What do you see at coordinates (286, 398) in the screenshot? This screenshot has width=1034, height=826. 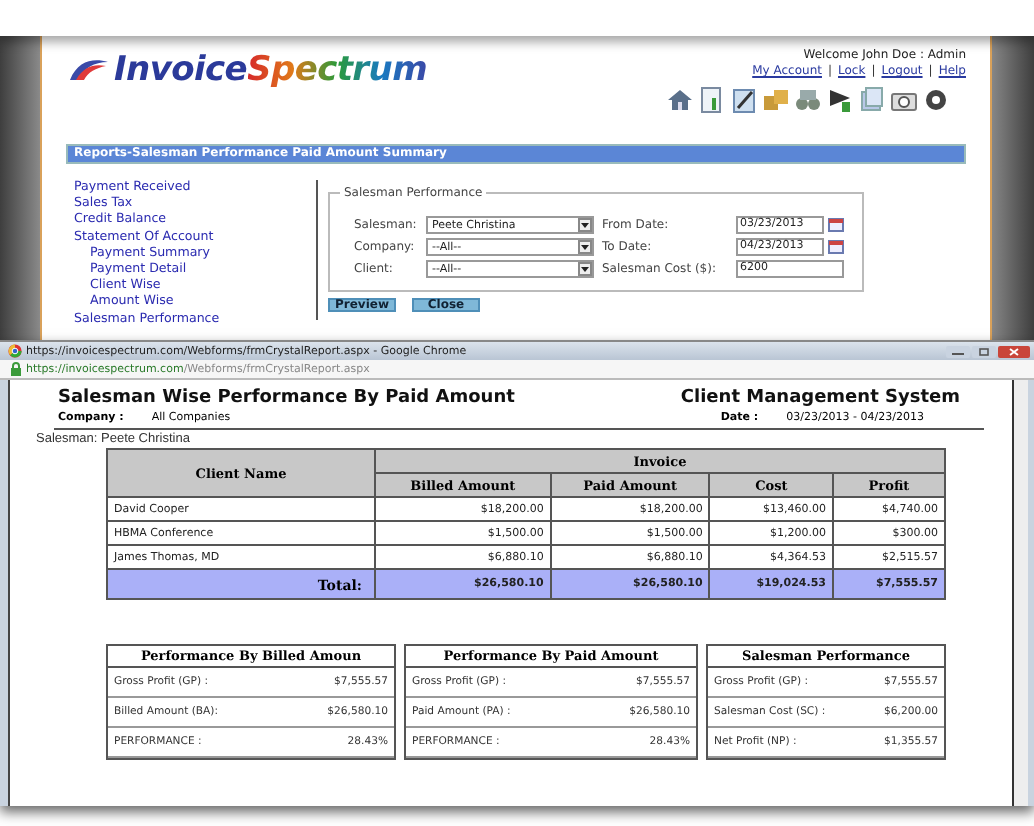 I see `report-title: Salesman Wise Performance By Paid Amount` at bounding box center [286, 398].